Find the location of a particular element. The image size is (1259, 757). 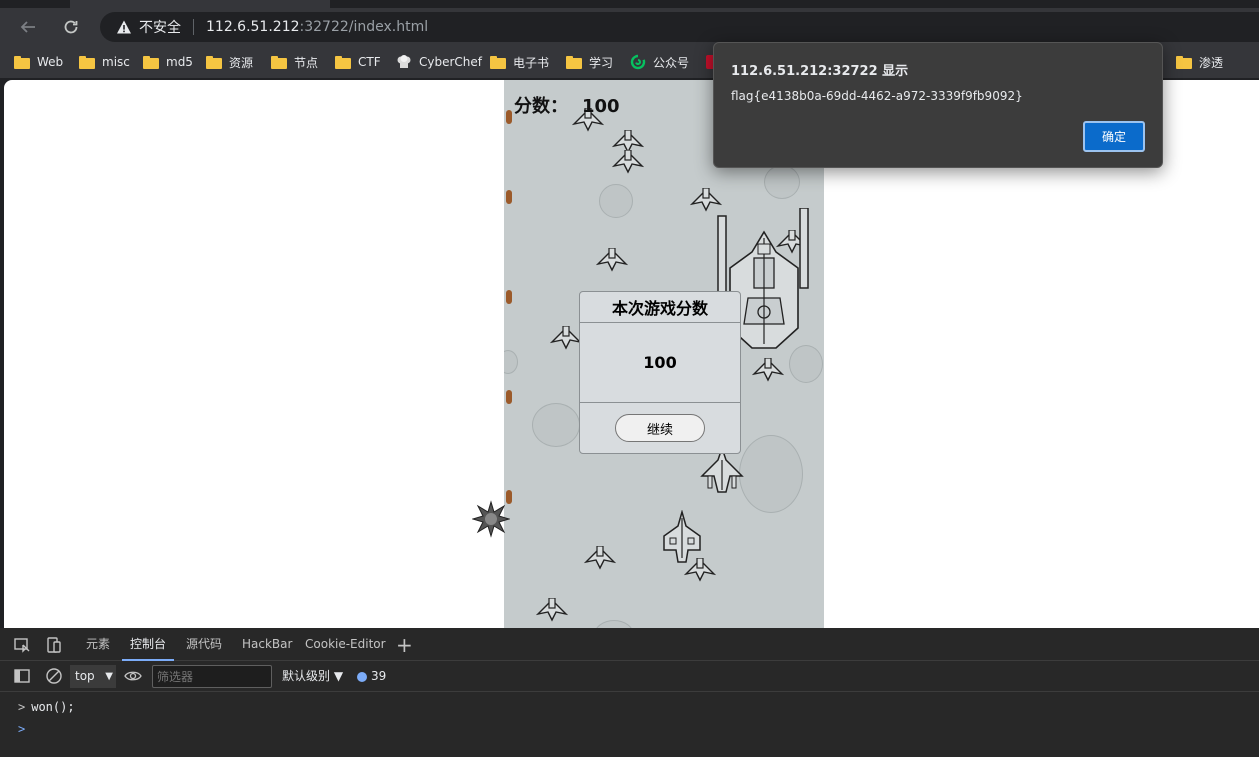

sidebar-toggle-icon is located at coordinates (22, 676).